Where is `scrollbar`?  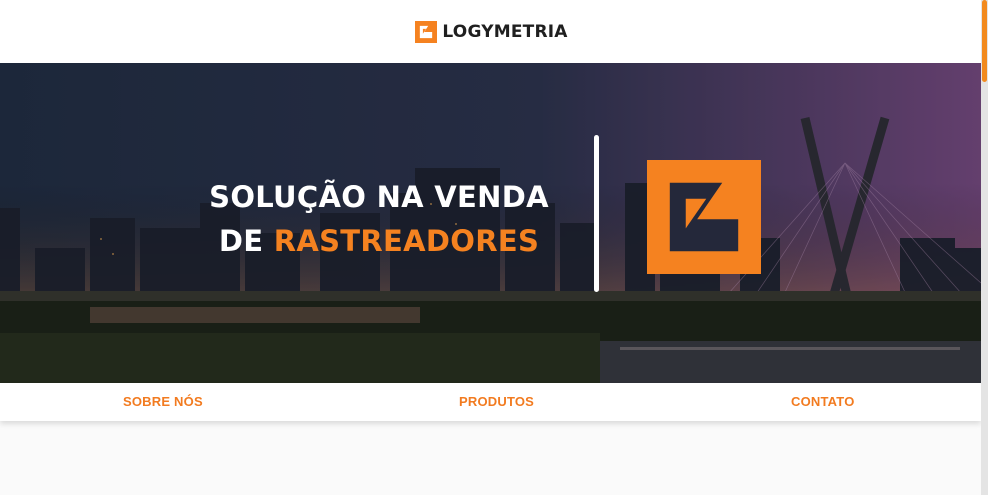
scrollbar is located at coordinates (984, 247).